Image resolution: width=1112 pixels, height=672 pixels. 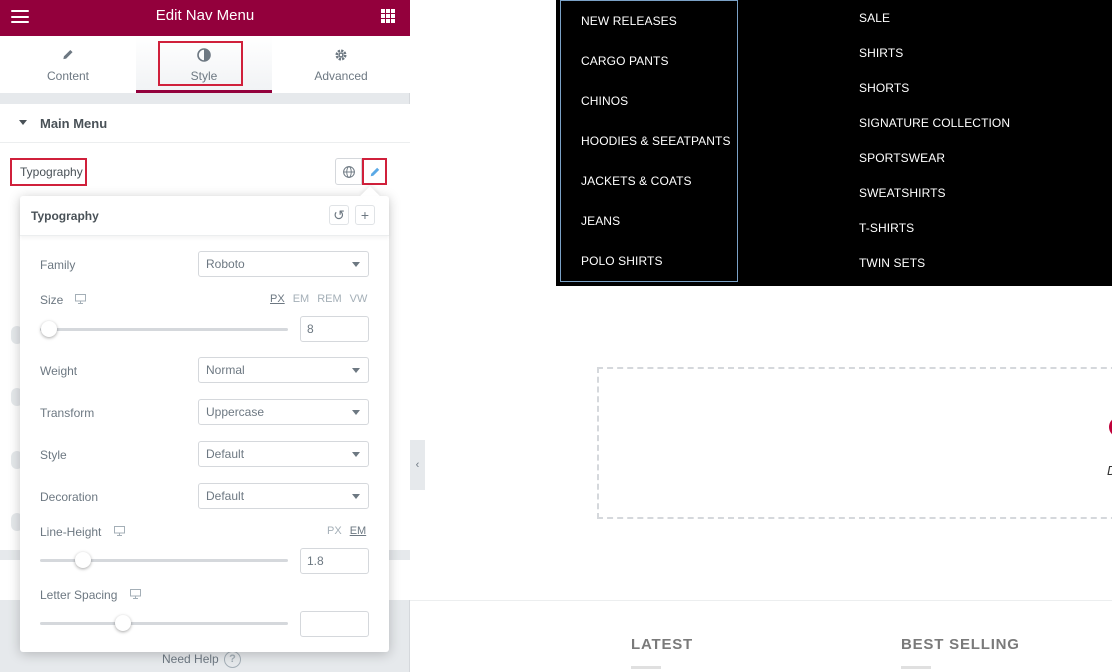 What do you see at coordinates (662, 644) in the screenshot?
I see `footer-heading-latest: LATEST` at bounding box center [662, 644].